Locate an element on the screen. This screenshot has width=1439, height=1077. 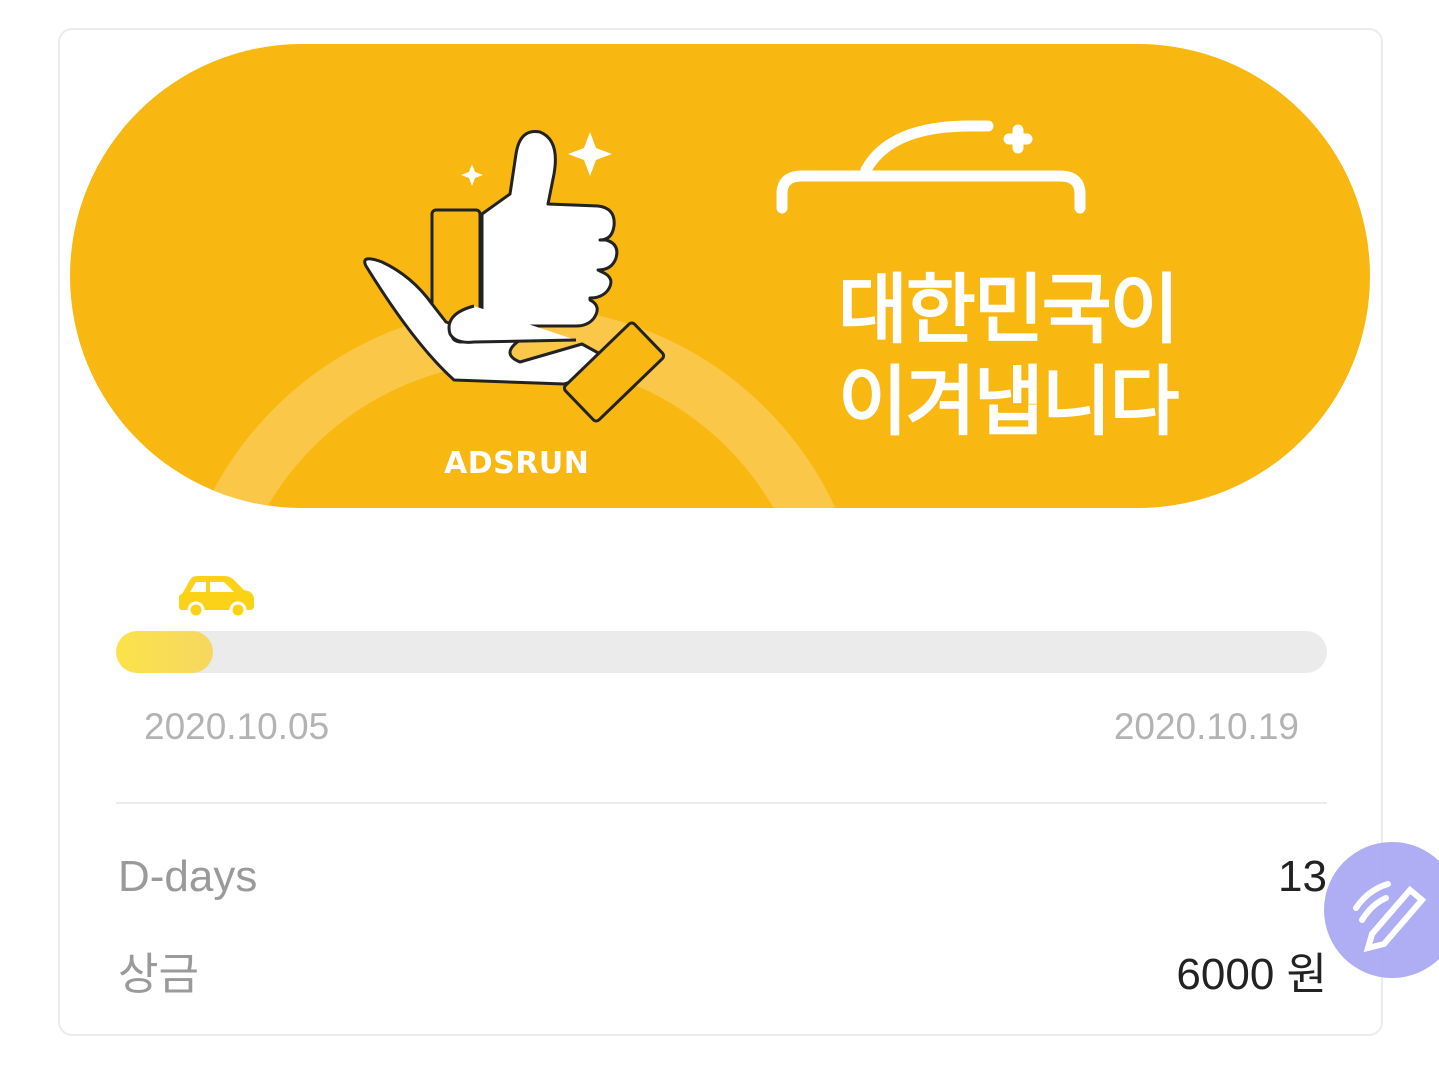
banner-headline-line2: 이겨냅니다 is located at coordinates (1009, 401).